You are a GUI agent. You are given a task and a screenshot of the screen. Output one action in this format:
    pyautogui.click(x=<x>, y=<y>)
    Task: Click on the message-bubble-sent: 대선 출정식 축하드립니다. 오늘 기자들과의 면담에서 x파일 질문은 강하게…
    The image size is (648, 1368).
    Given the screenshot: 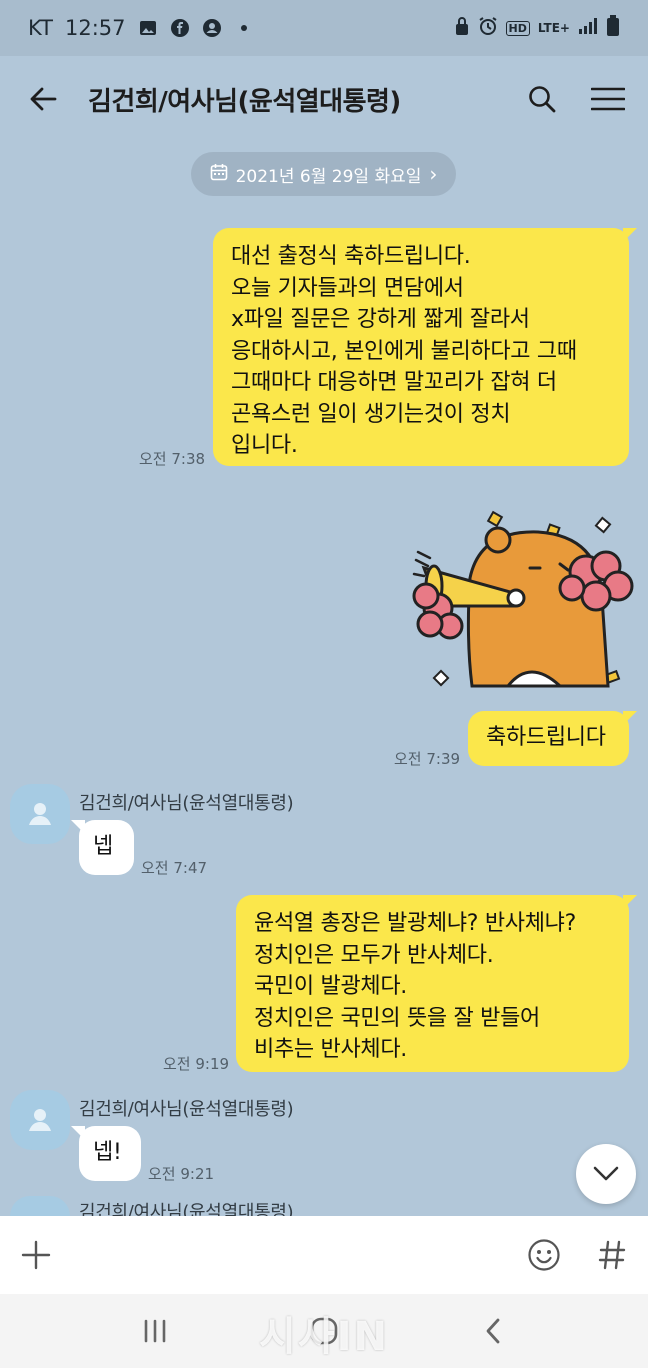 What is the action you would take?
    pyautogui.click(x=425, y=347)
    